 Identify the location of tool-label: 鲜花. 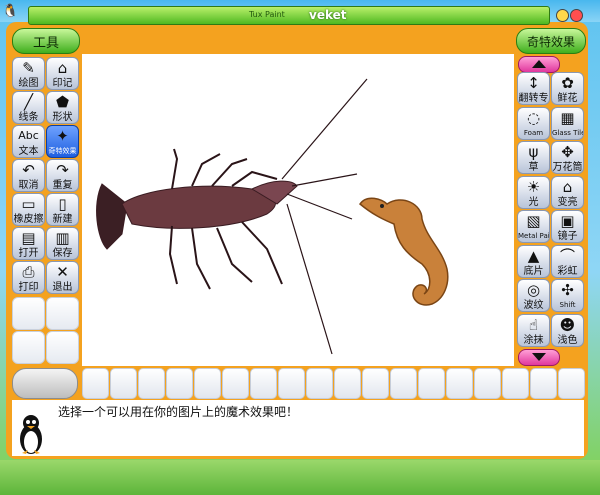
(567, 98).